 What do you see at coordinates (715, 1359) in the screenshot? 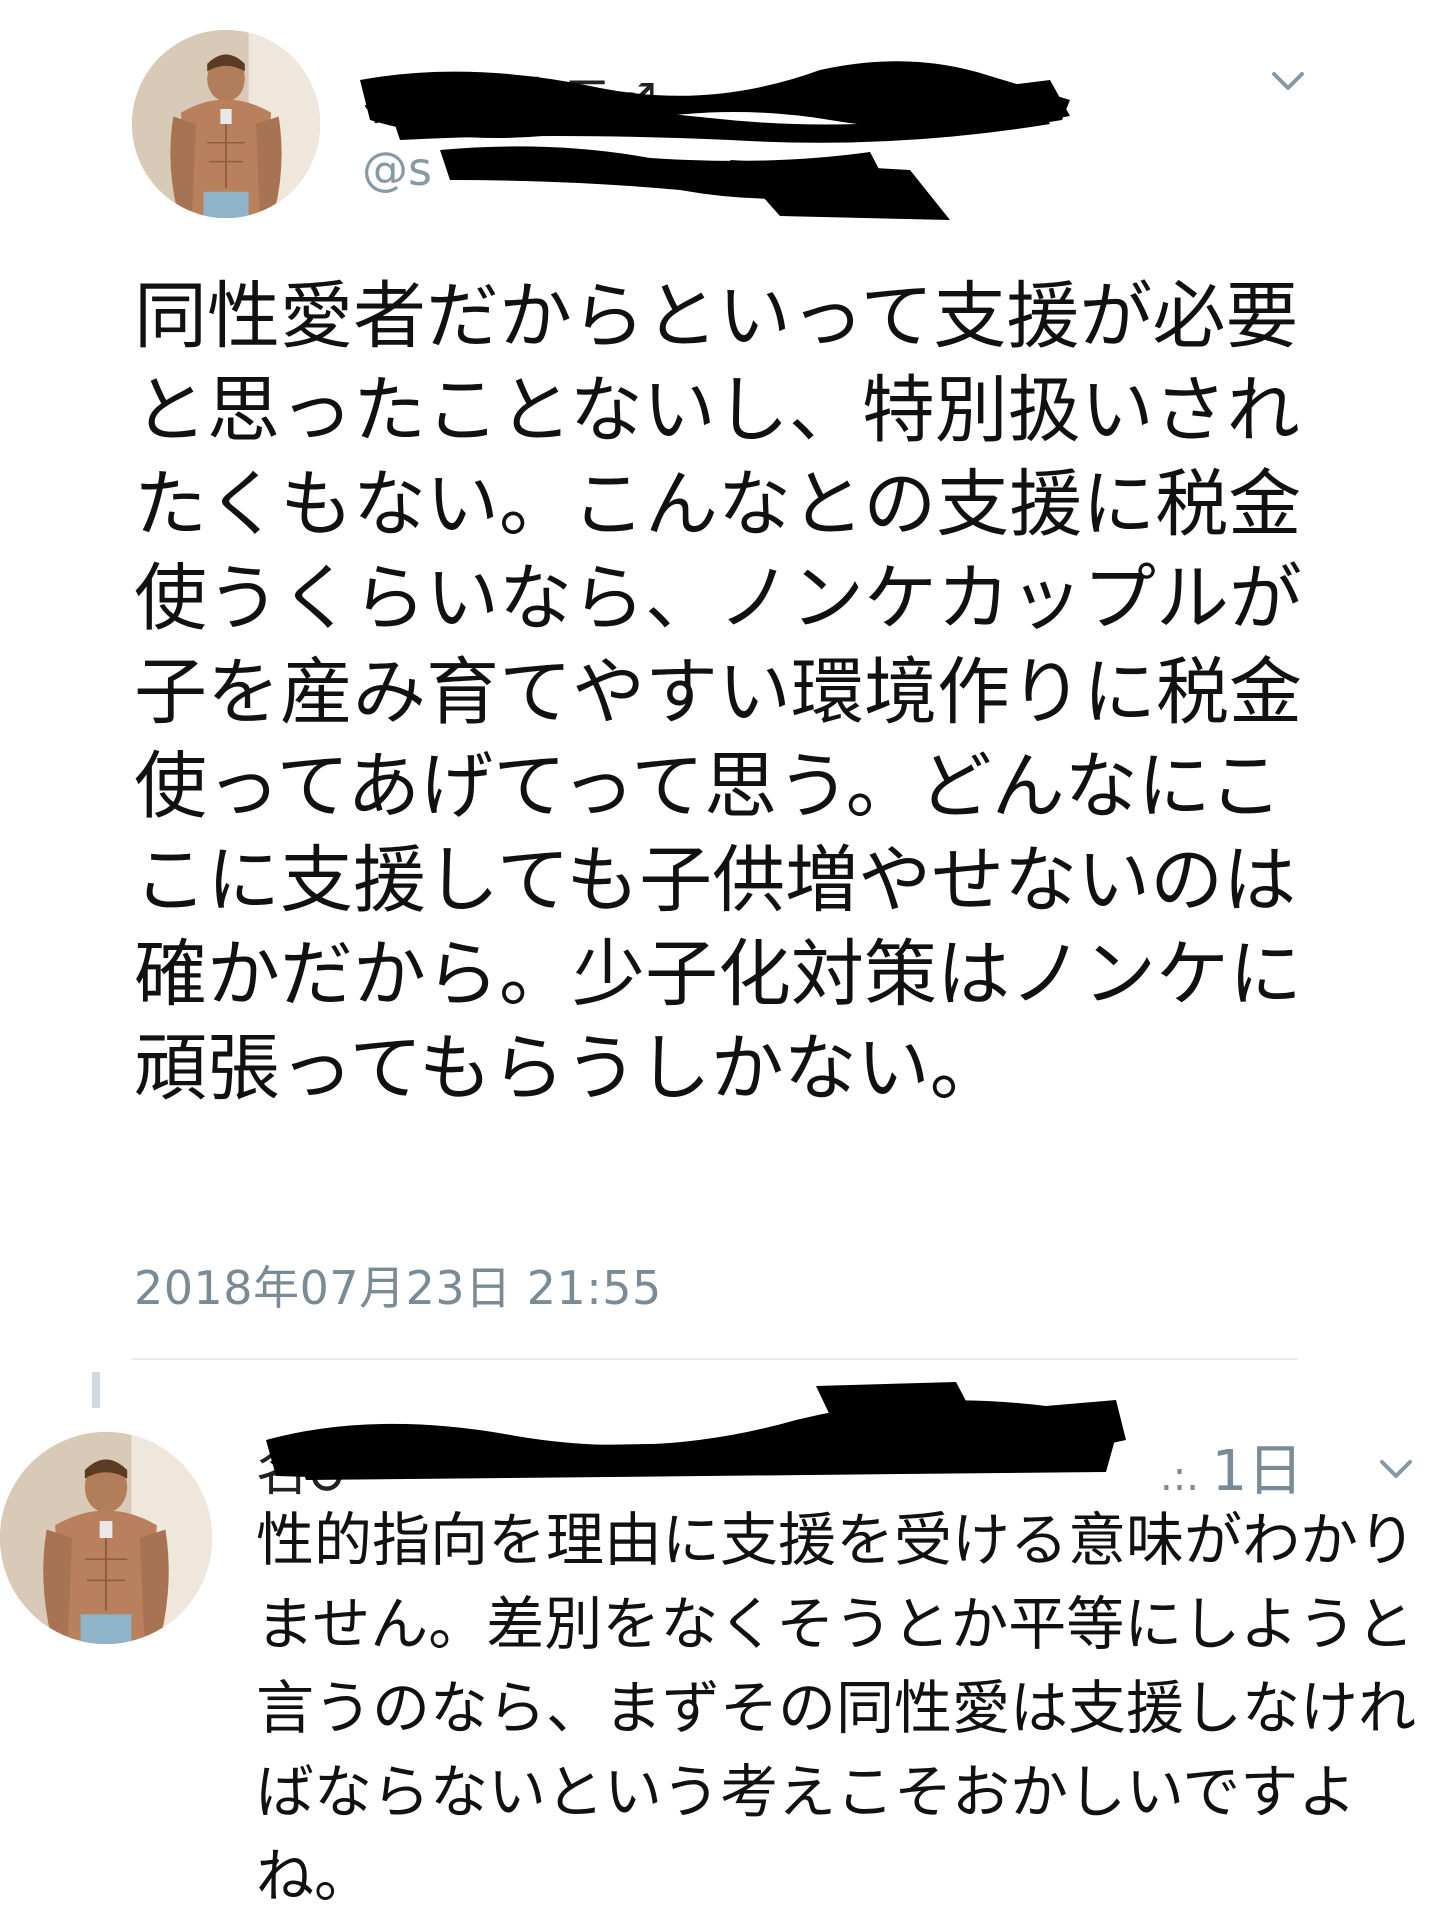
I see `divider` at bounding box center [715, 1359].